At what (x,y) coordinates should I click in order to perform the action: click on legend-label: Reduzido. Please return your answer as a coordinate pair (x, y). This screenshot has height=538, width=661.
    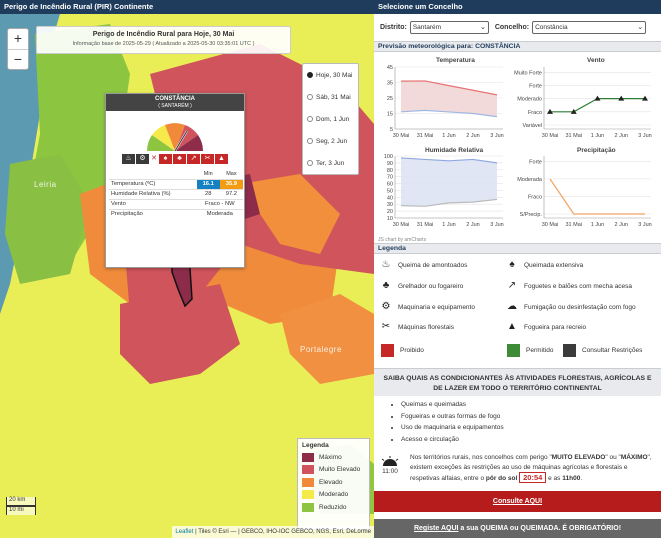
    Looking at the image, I should click on (333, 507).